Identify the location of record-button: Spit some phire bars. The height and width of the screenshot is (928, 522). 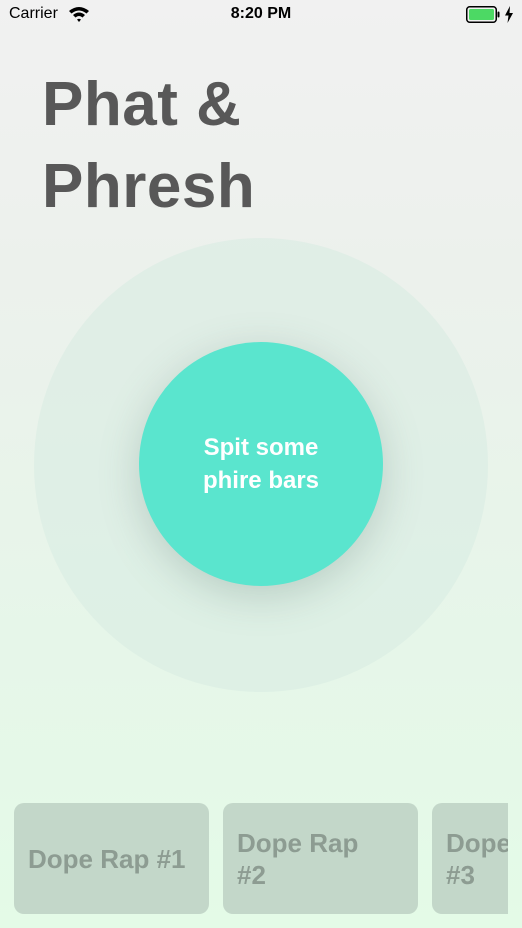
(261, 464).